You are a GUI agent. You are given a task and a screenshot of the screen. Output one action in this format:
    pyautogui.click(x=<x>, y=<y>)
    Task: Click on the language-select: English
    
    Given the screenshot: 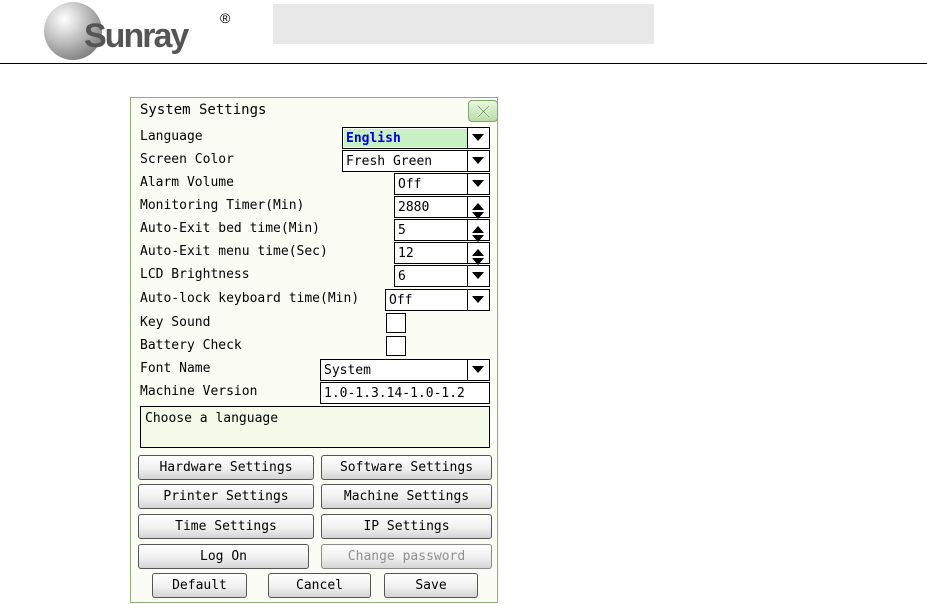 What is the action you would take?
    pyautogui.click(x=416, y=138)
    